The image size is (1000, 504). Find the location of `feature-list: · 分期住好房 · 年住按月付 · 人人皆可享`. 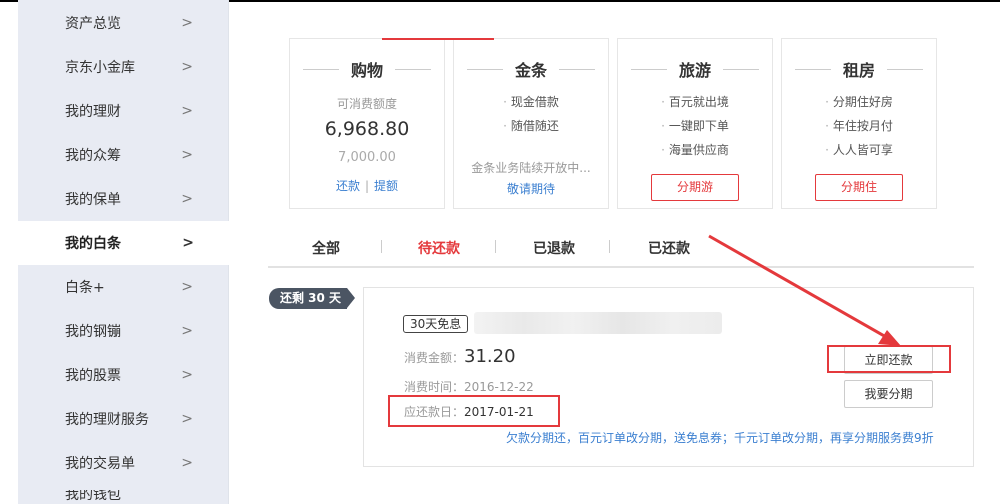

feature-list: · 分期住好房 · 年住按月付 · 人人皆可享 is located at coordinates (859, 126).